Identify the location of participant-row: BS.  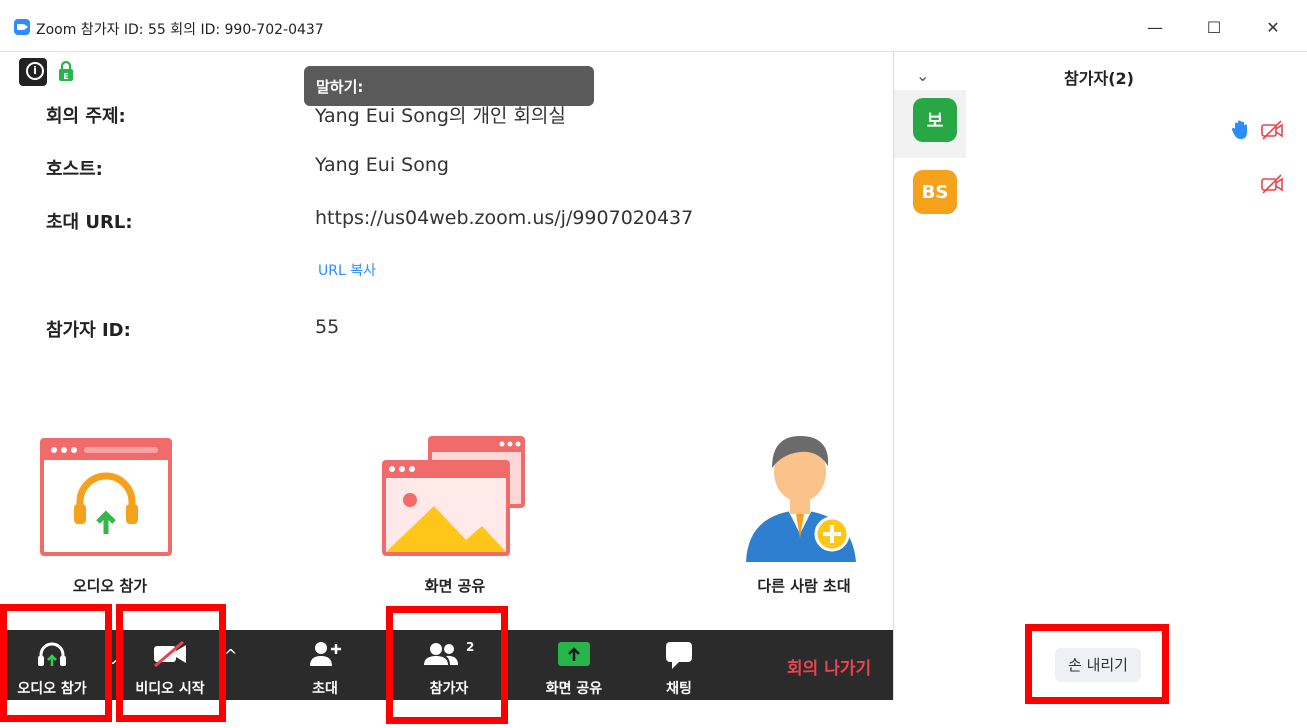
(1100, 194).